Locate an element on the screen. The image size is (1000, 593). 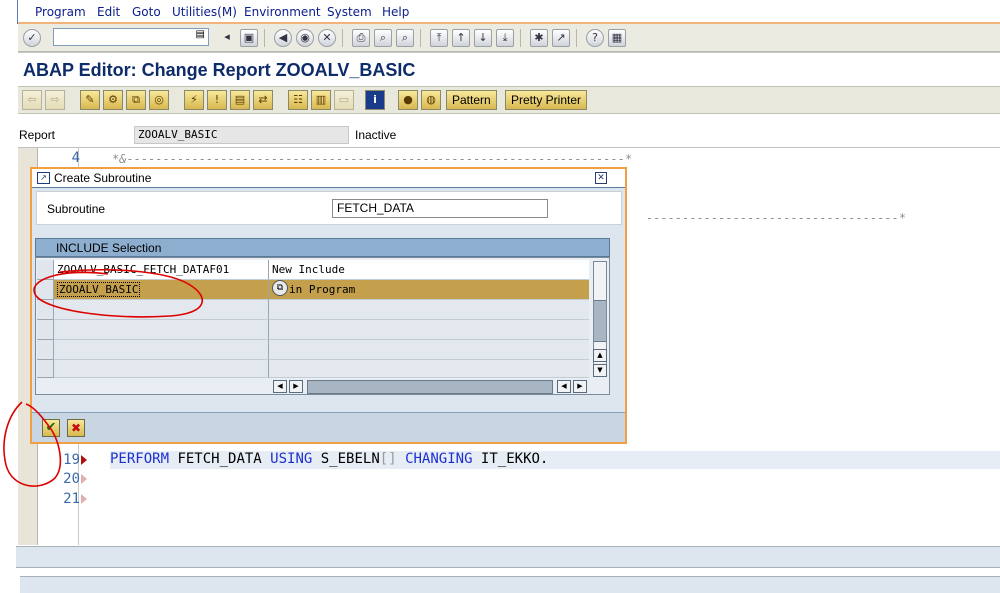
line-number: 19 is located at coordinates (71, 460).